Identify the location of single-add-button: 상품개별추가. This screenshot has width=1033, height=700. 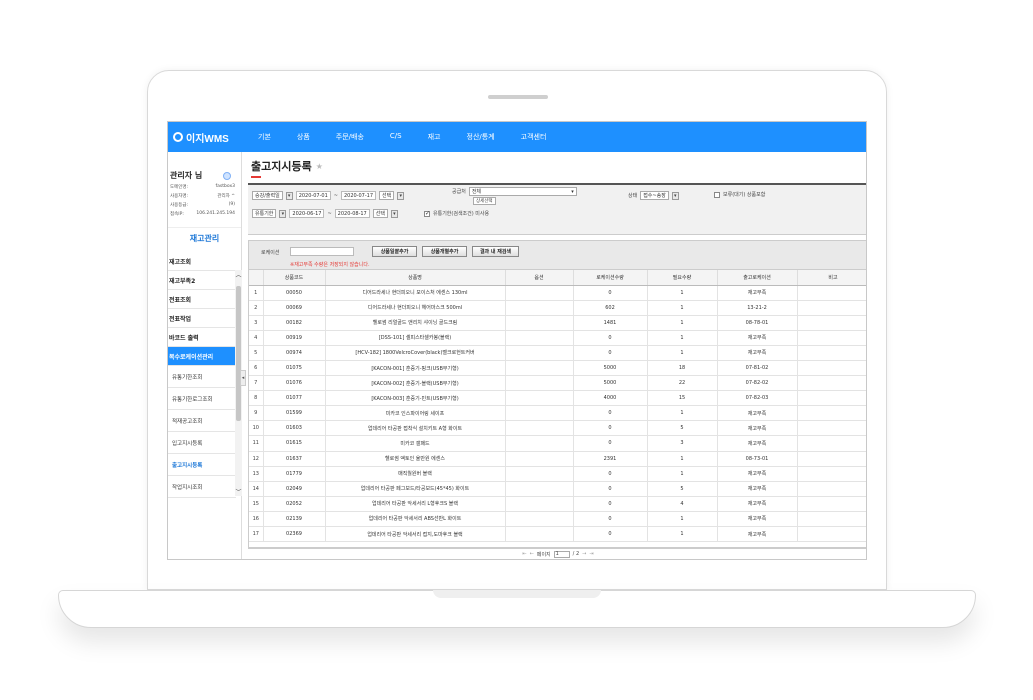
(444, 251).